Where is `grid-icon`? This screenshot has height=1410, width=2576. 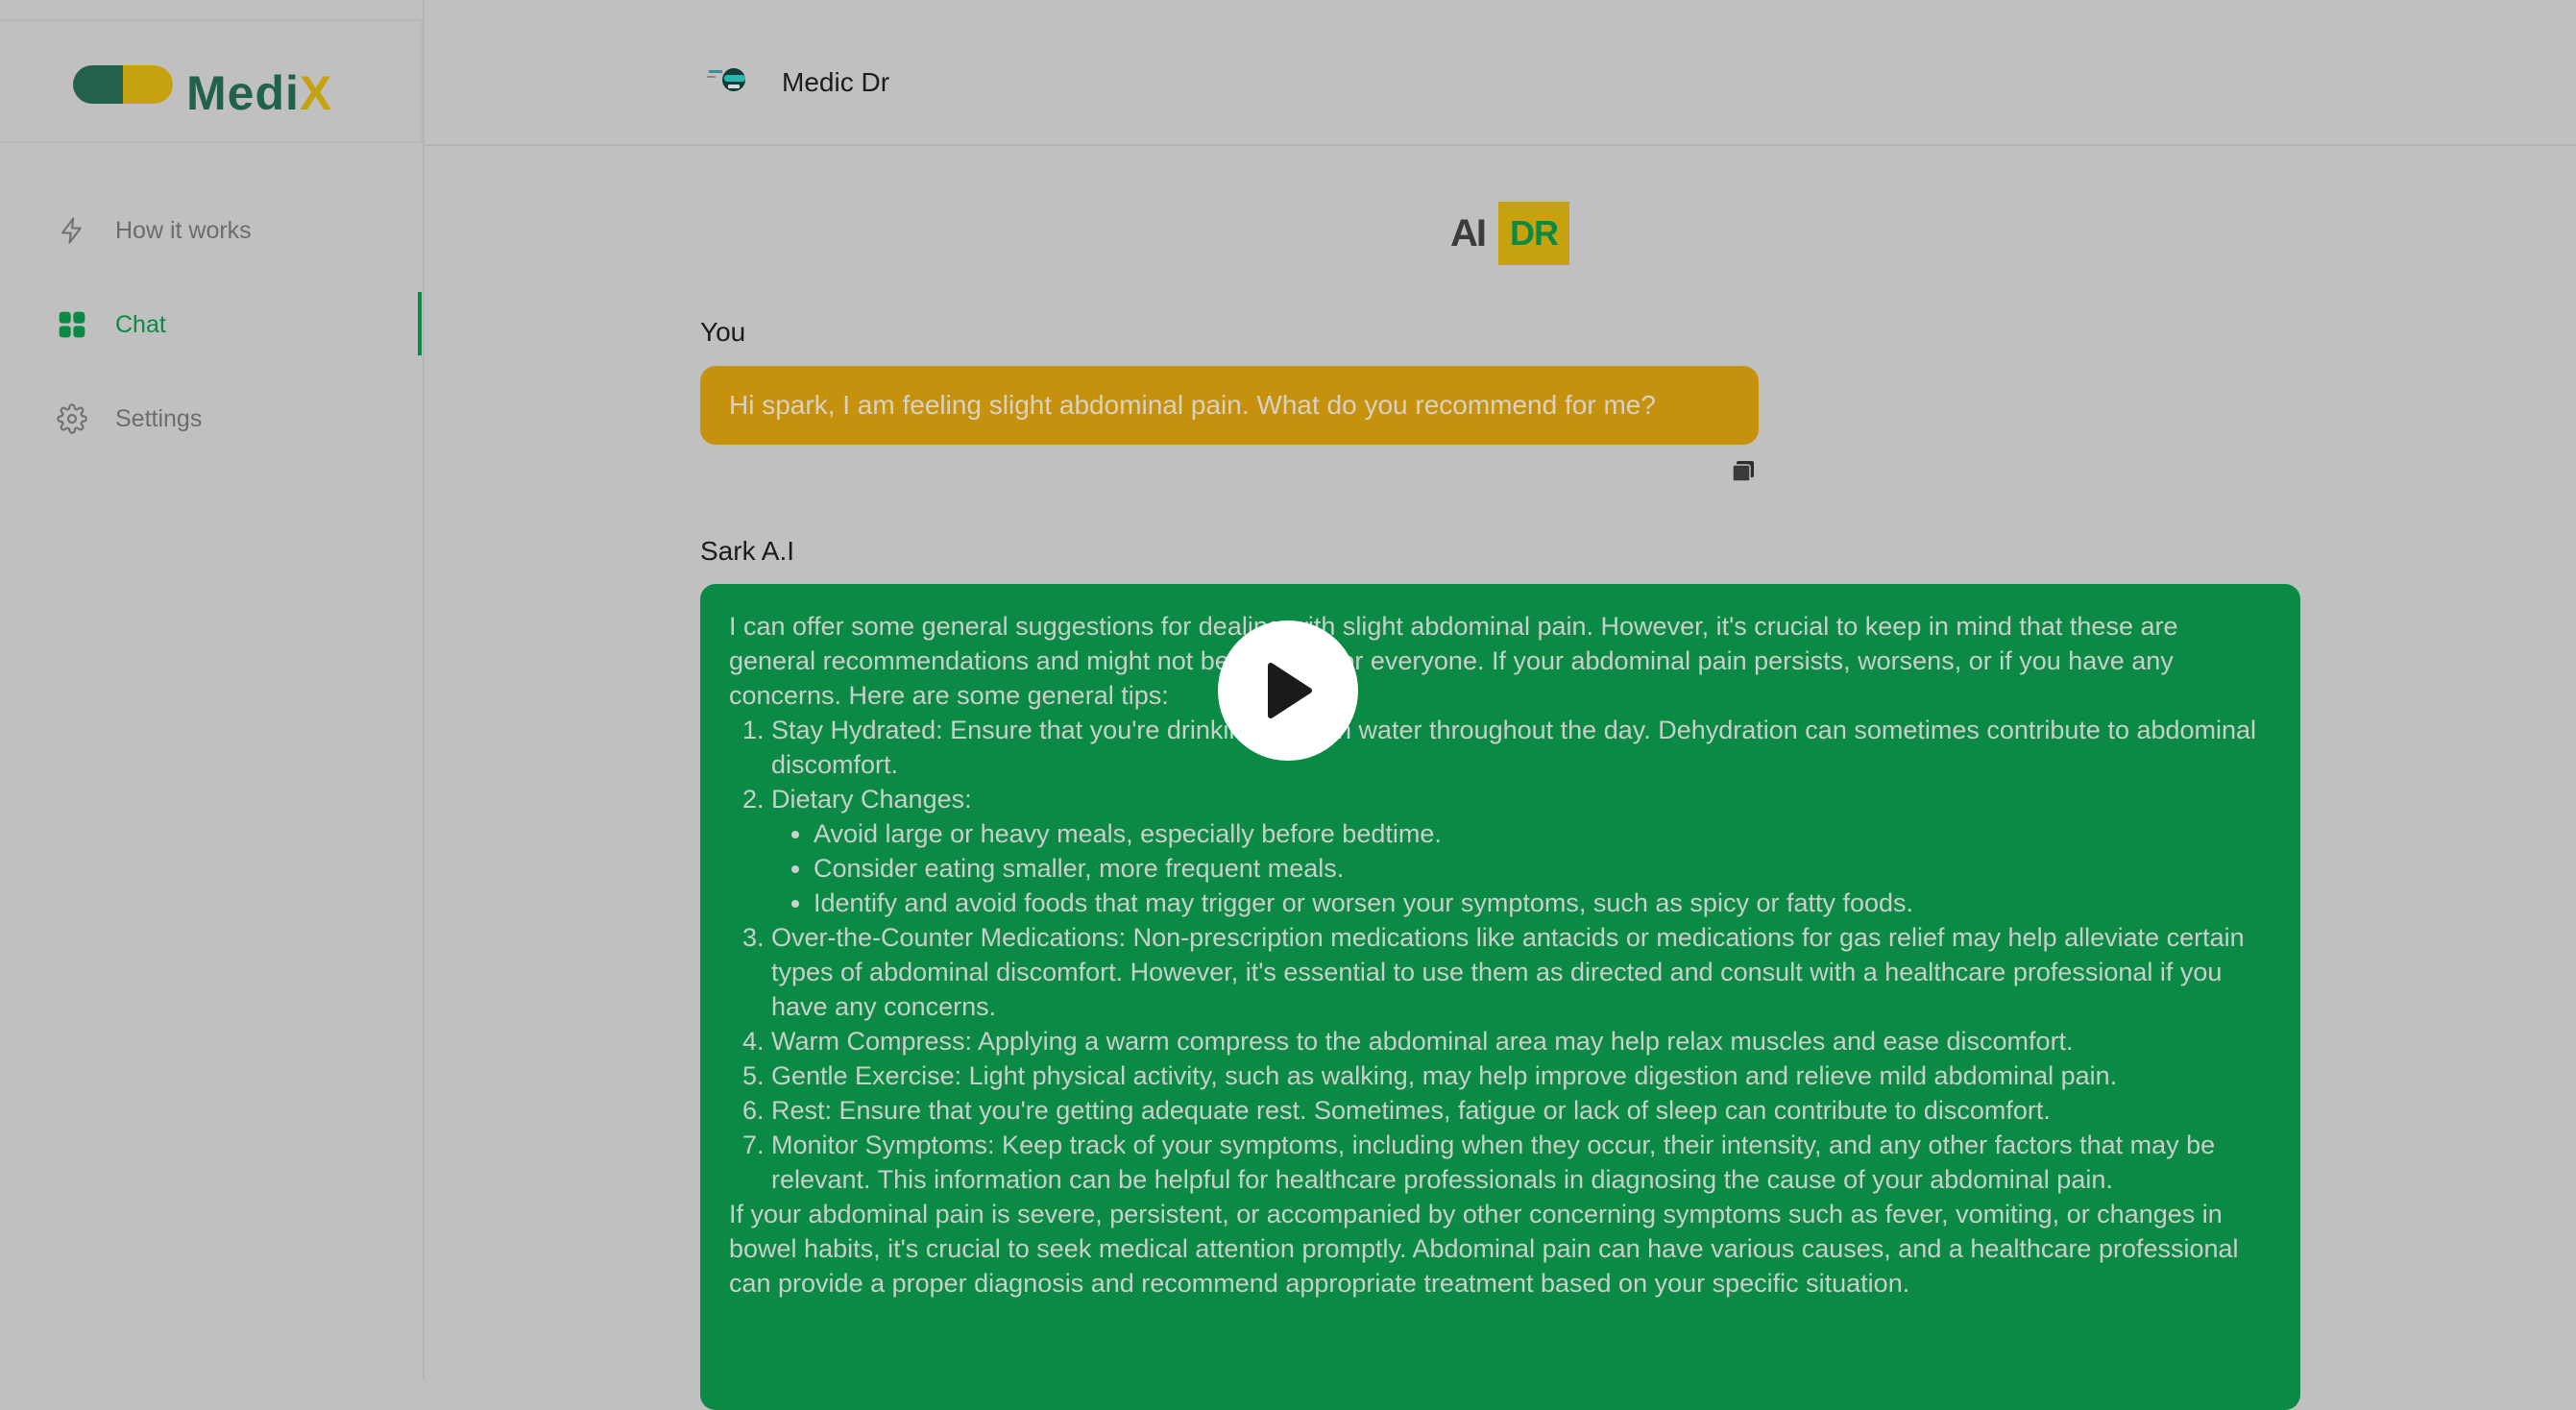
grid-icon is located at coordinates (72, 324).